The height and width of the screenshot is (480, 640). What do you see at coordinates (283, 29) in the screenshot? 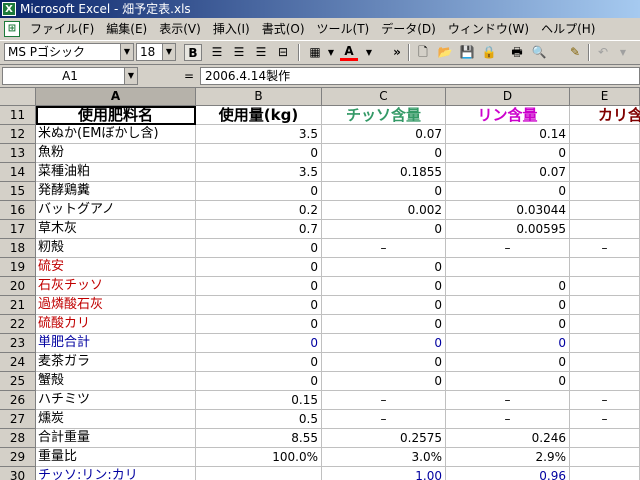
I see `menu-format: 書式(O)` at bounding box center [283, 29].